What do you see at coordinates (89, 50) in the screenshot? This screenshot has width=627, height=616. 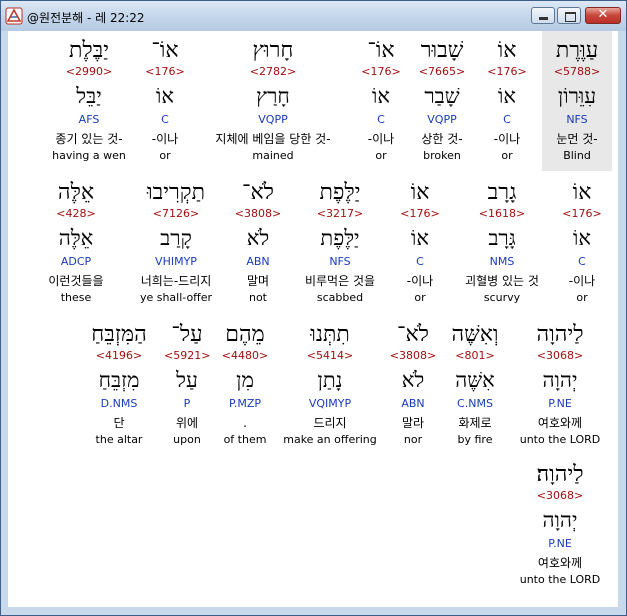 I see `hebrew-word: יַבֶּלֶת` at bounding box center [89, 50].